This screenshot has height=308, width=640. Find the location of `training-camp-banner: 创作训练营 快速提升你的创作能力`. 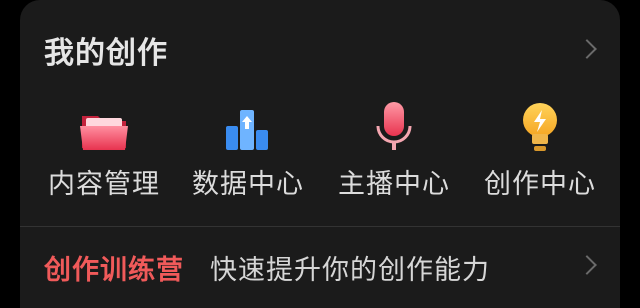

training-camp-banner: 创作训练营 快速提升你的创作能力 is located at coordinates (324, 266).